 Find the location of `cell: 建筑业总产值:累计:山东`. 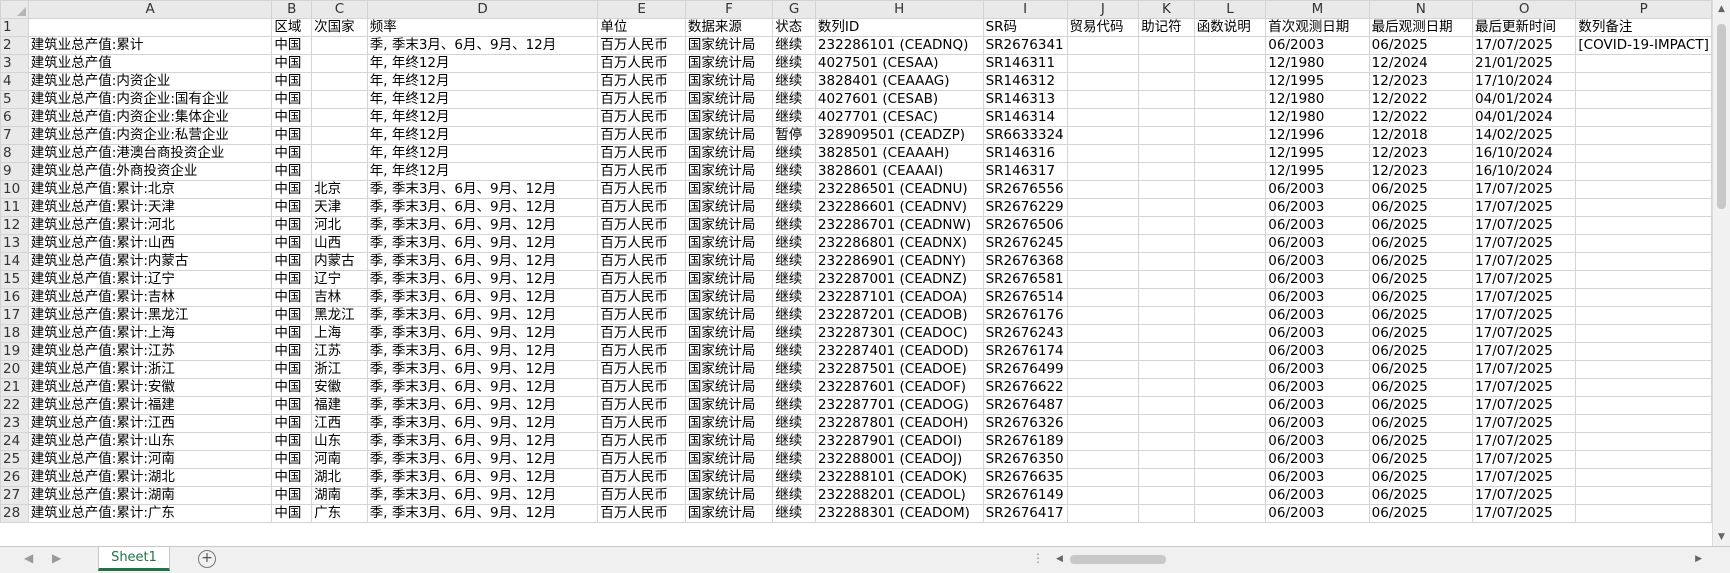

cell: 建筑业总产值:累计:山东 is located at coordinates (150, 441).